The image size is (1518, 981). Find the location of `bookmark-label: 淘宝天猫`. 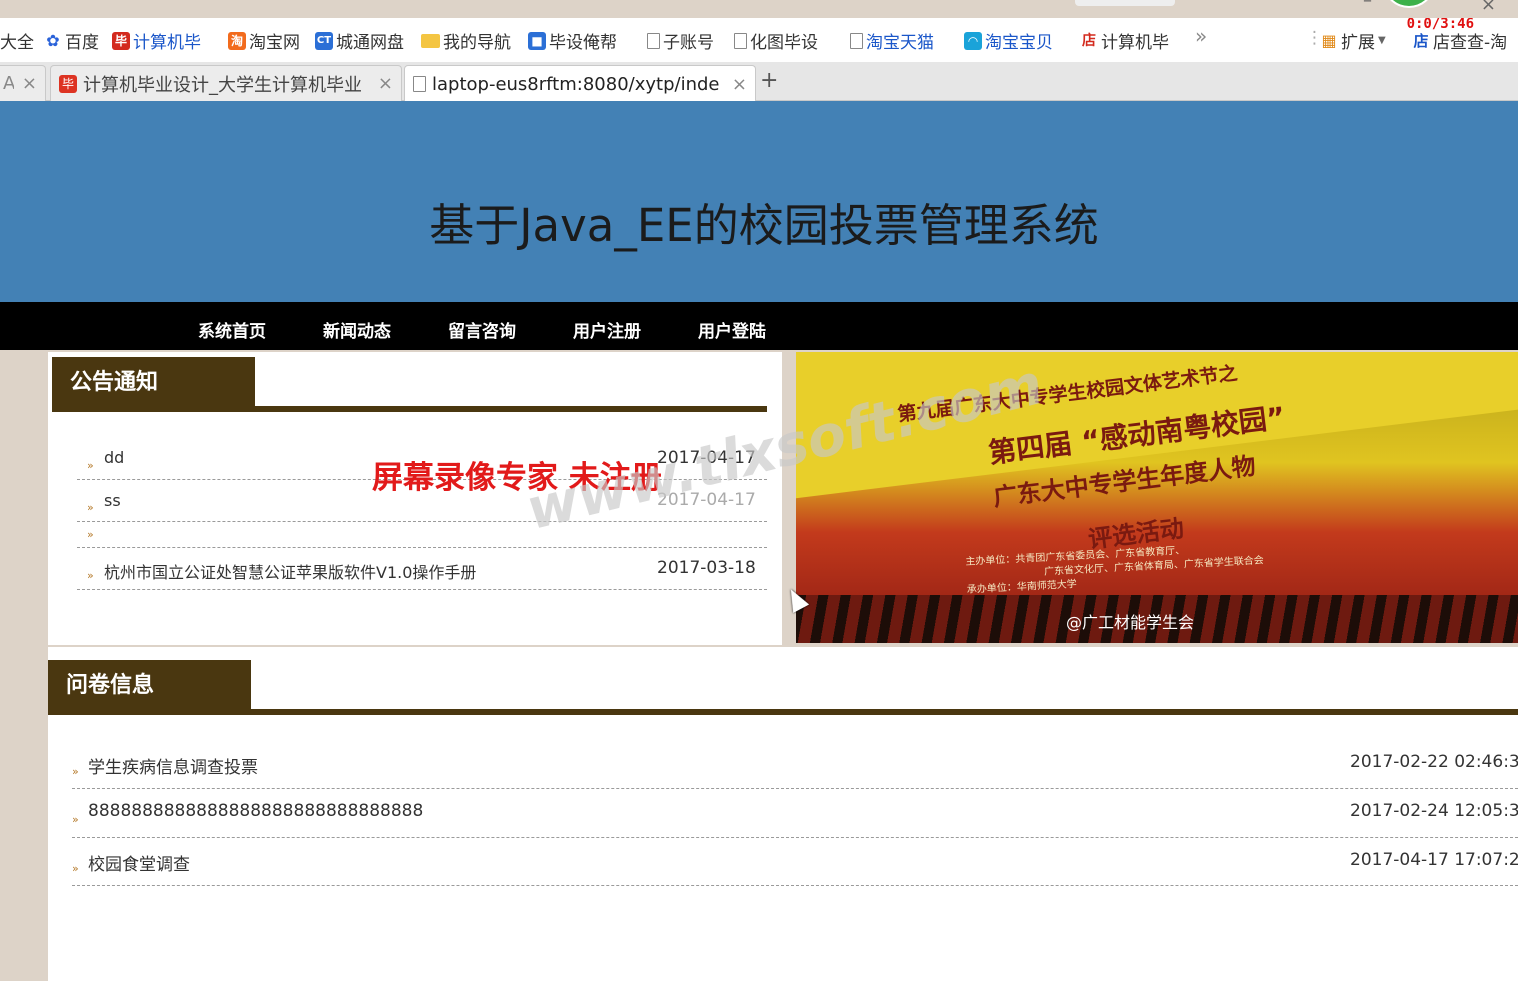

bookmark-label: 淘宝天猫 is located at coordinates (900, 43).